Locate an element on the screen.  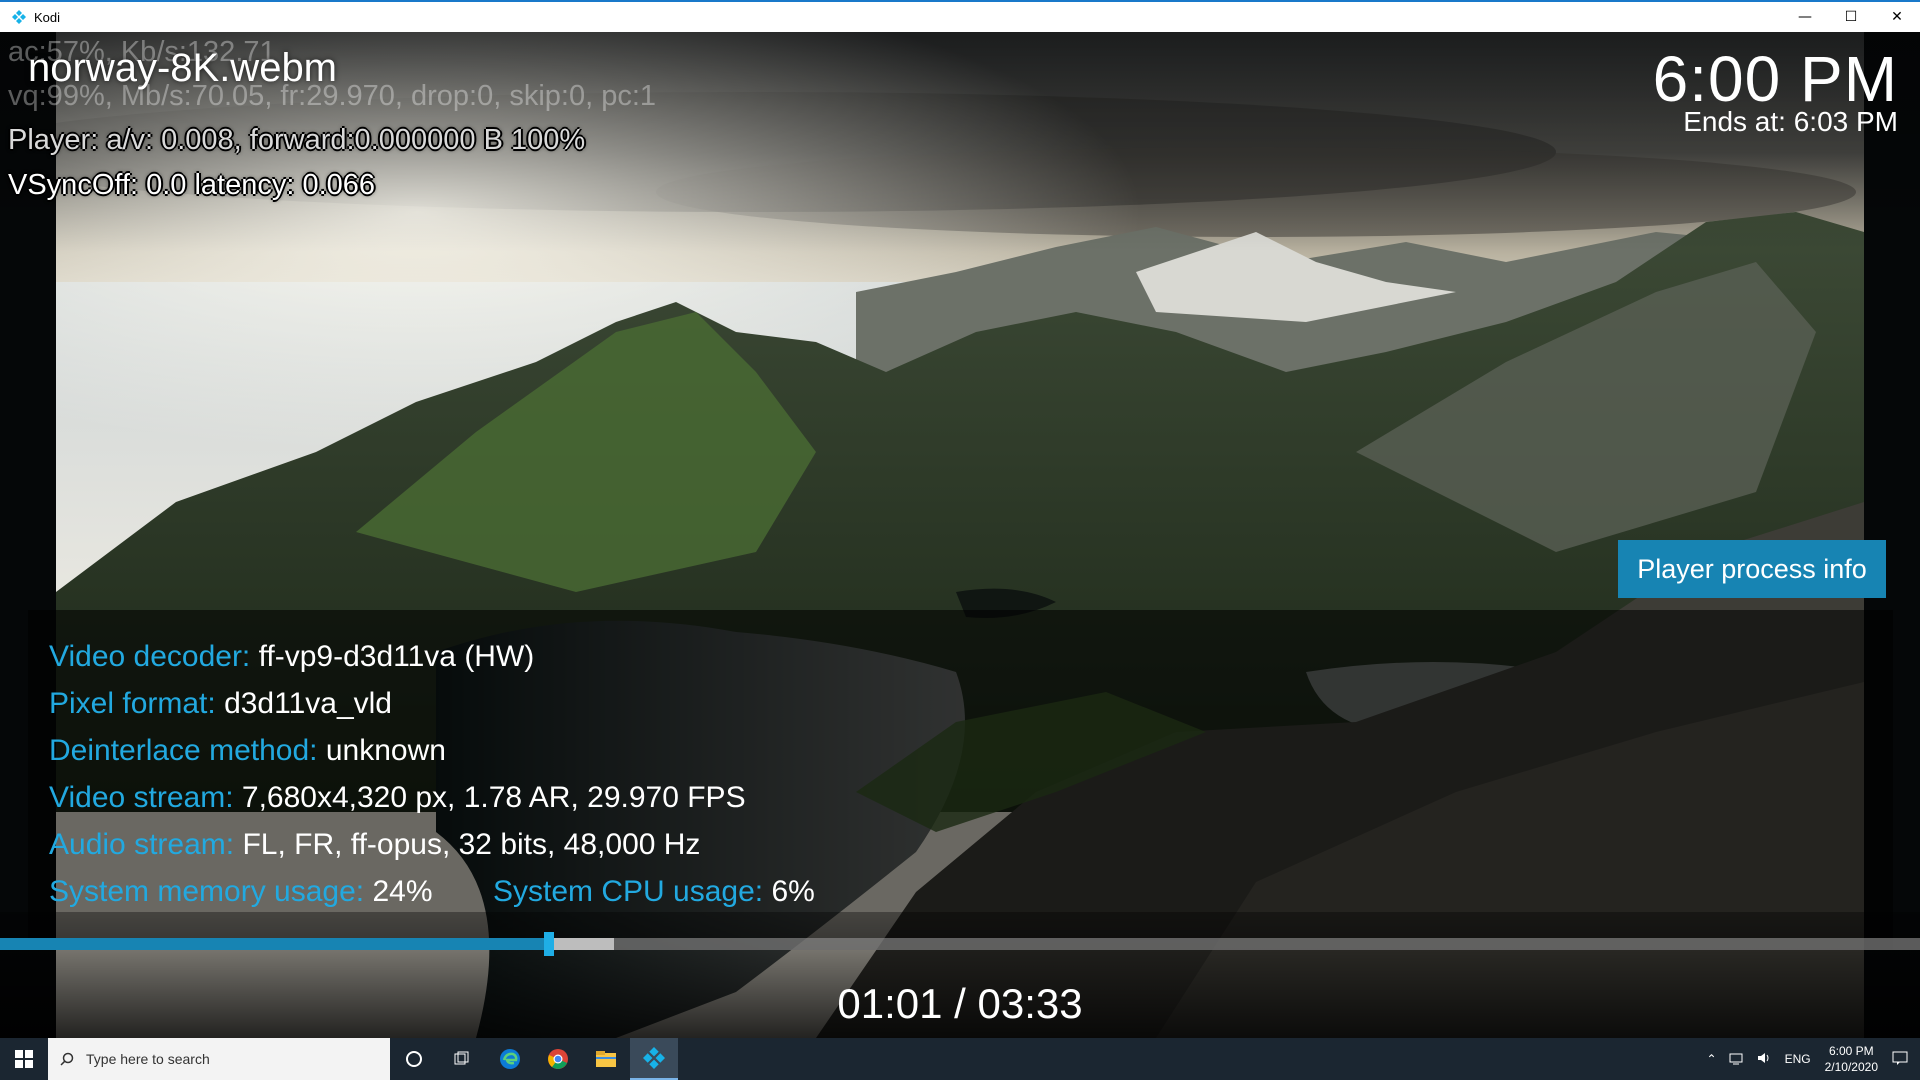
maximize-button: ☐ is located at coordinates (1851, 17).